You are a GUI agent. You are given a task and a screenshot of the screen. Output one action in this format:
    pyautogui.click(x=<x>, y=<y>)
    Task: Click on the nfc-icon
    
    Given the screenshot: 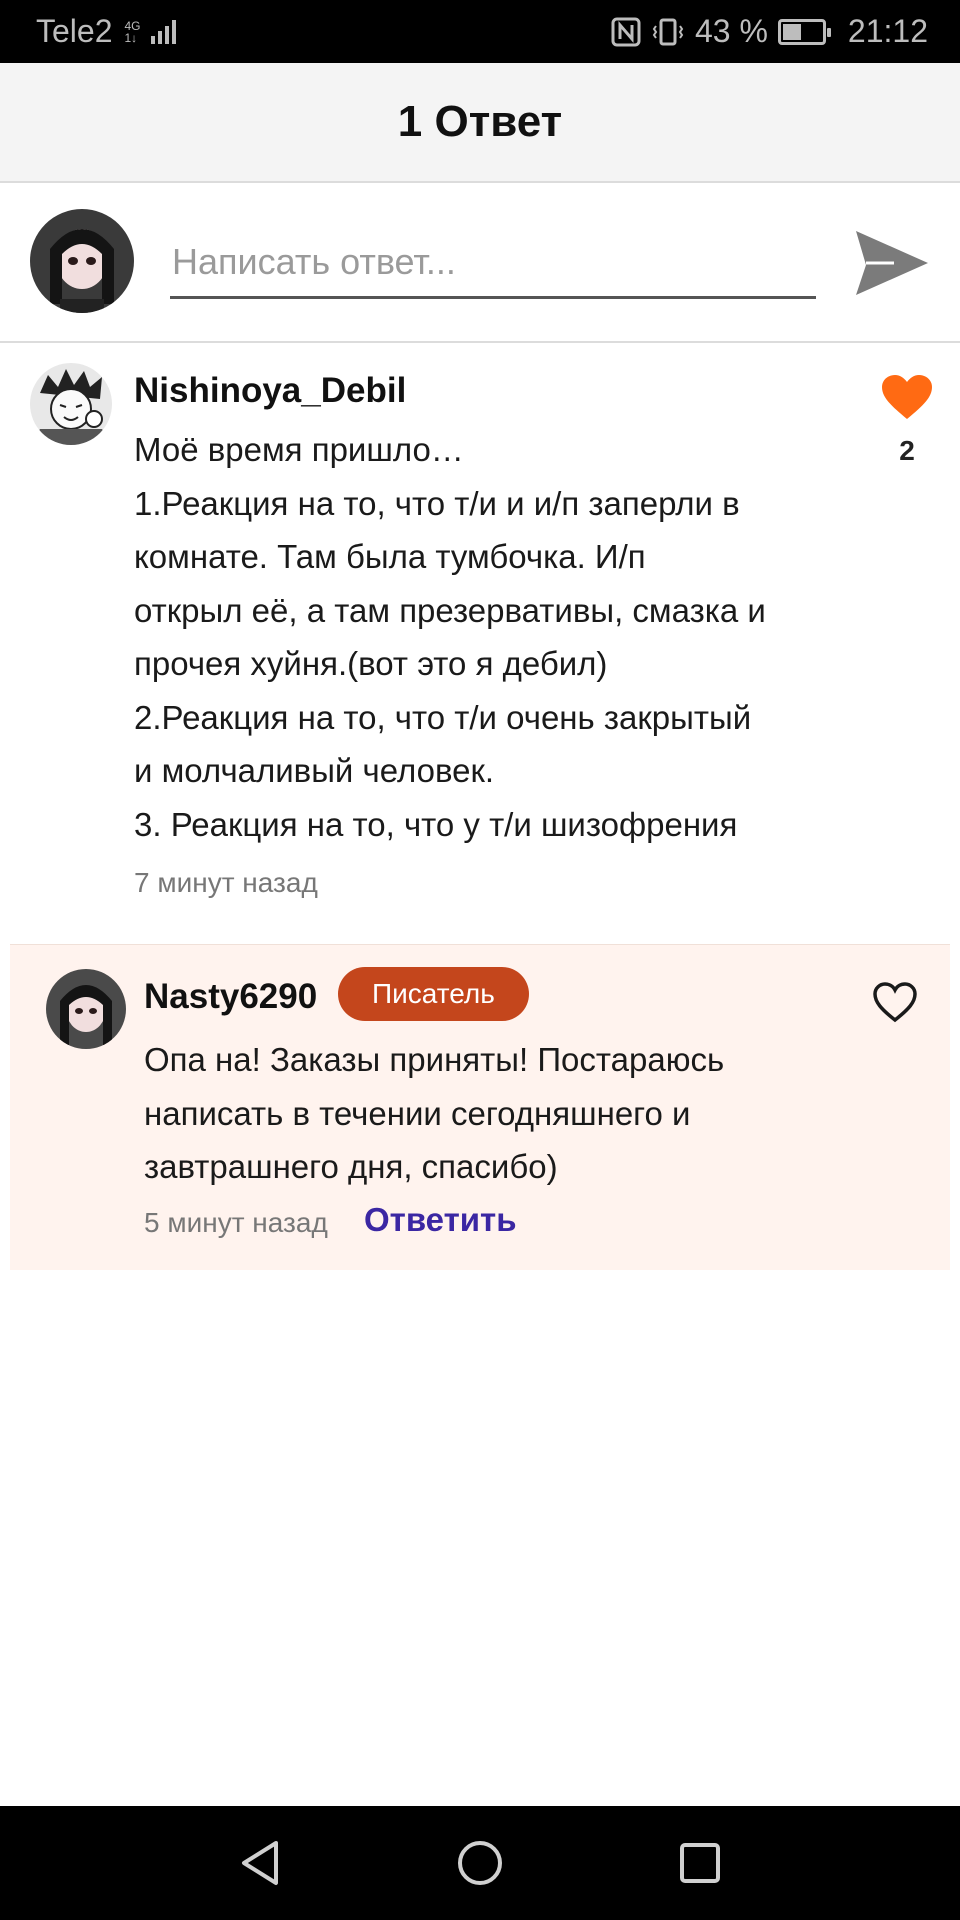 What is the action you would take?
    pyautogui.click(x=626, y=31)
    